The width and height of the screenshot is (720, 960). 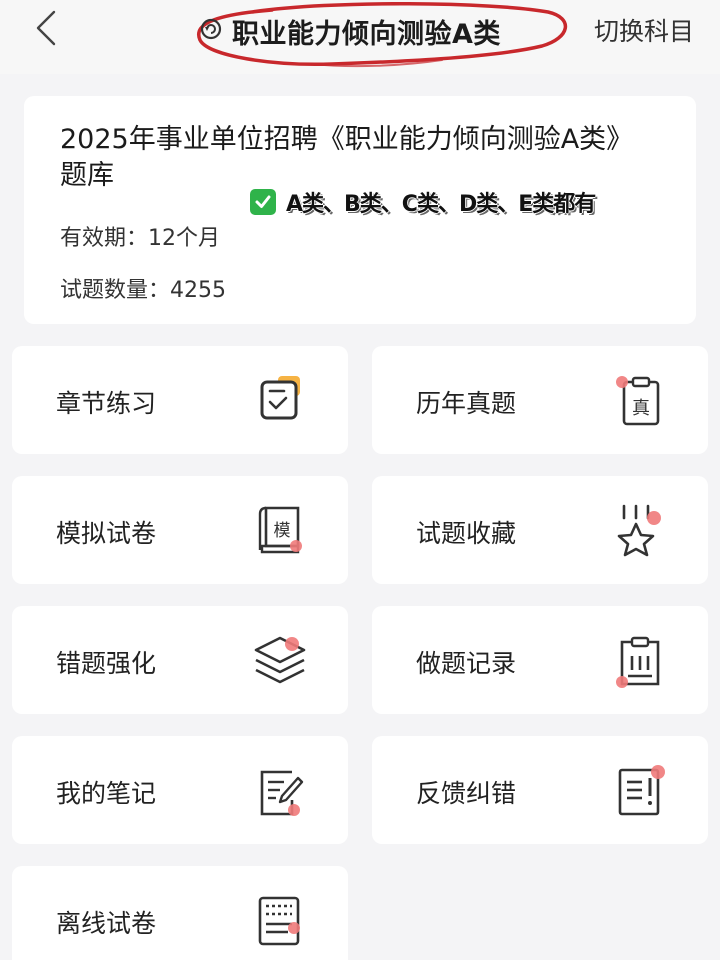 What do you see at coordinates (466, 793) in the screenshot?
I see `tile-label: 反馈纠错` at bounding box center [466, 793].